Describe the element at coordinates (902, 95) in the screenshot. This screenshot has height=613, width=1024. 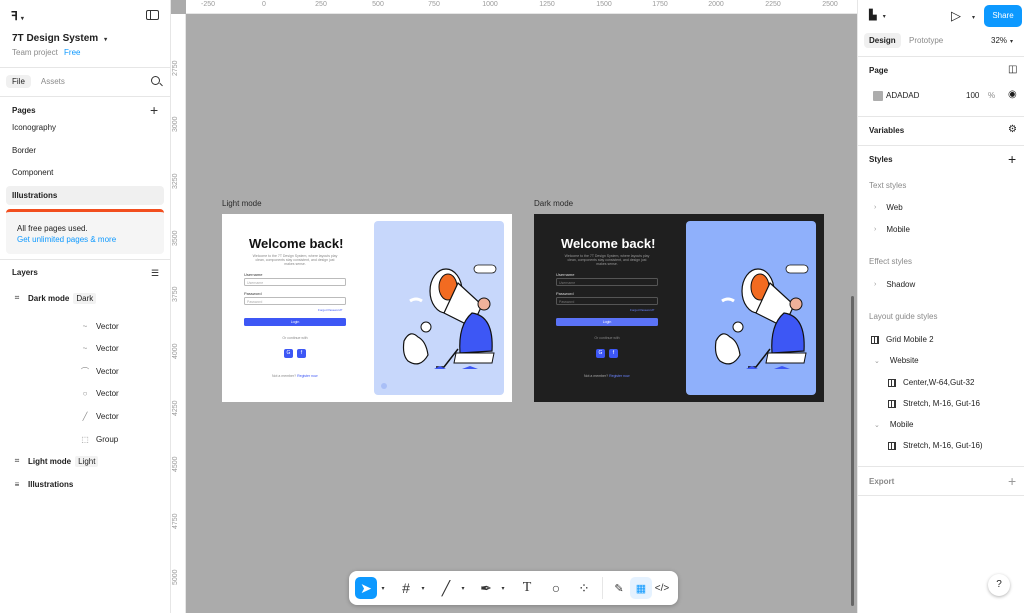
I see `page-color-hex: ADADAD` at that location.